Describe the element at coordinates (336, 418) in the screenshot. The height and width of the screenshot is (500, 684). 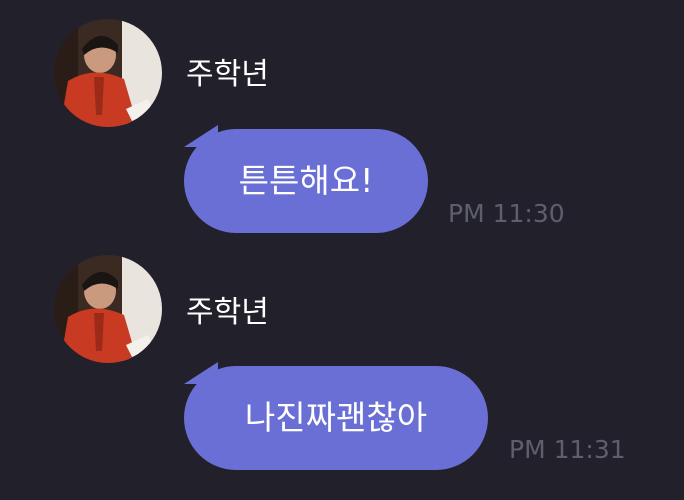
I see `message-bubble: 나진짜괜찮아` at that location.